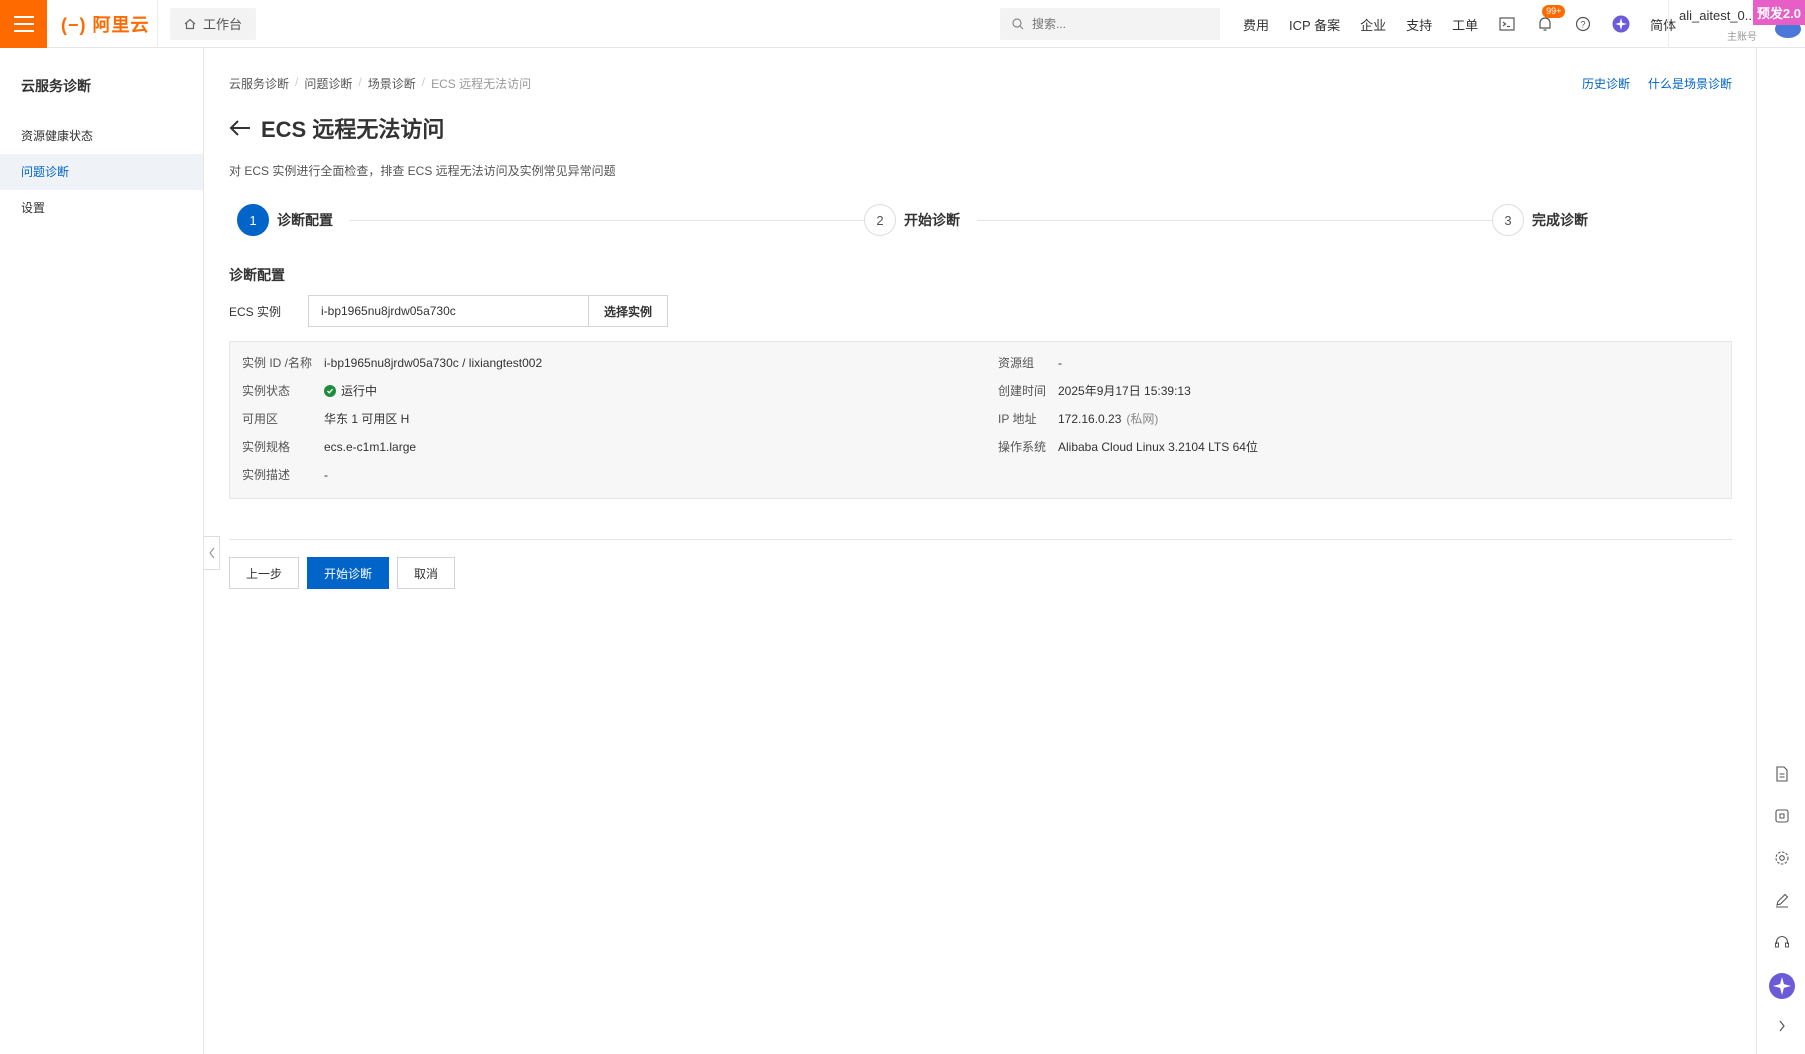 The height and width of the screenshot is (1054, 1805). Describe the element at coordinates (1778, 12) in the screenshot. I see `env-tag: 预发2.0` at that location.